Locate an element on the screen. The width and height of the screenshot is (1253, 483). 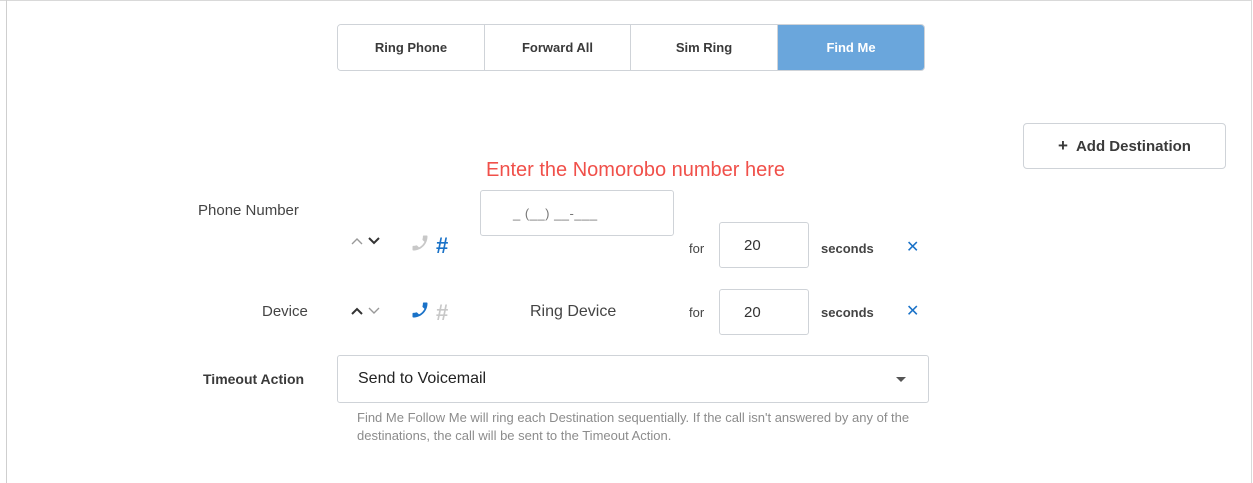
phone-seconds-label: seconds is located at coordinates (847, 248).